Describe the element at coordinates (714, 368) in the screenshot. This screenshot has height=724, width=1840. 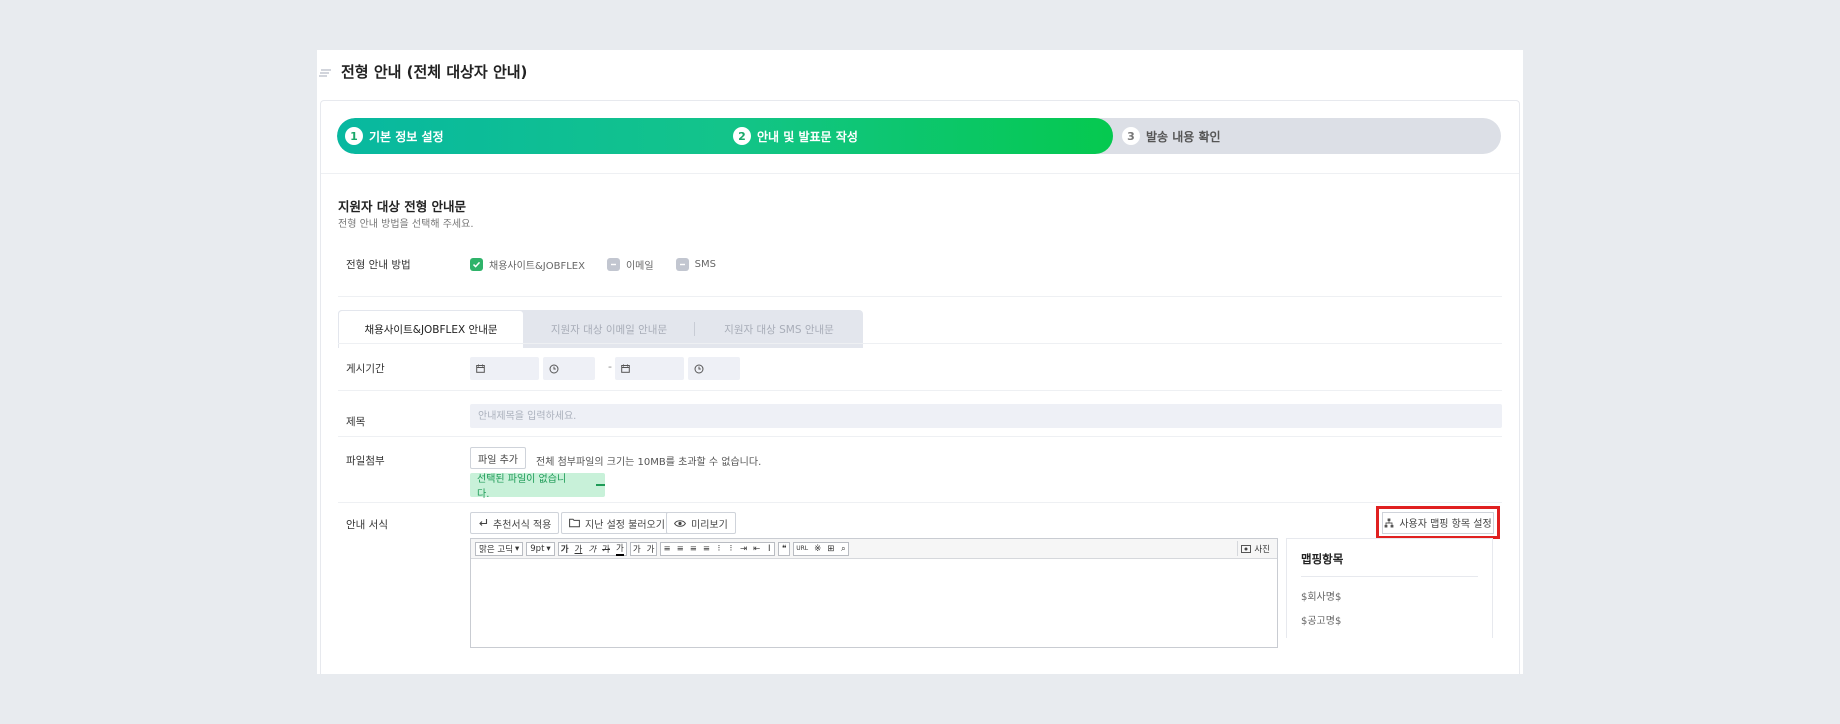
I see `end-time-input` at that location.